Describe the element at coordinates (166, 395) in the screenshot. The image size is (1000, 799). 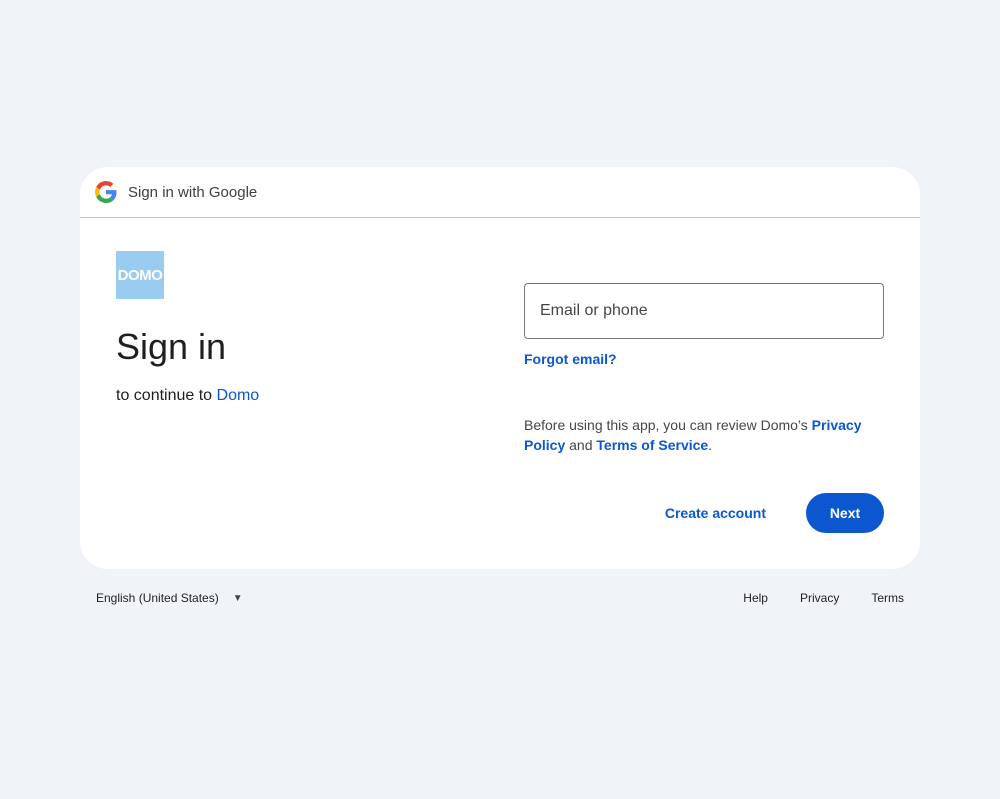
I see `subtitle-prefix: to continue to` at that location.